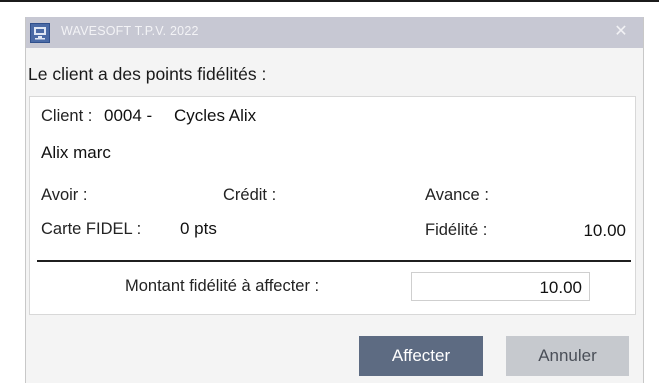 Image resolution: width=659 pixels, height=383 pixels. Describe the element at coordinates (500, 286) in the screenshot. I see `amount-input` at that location.